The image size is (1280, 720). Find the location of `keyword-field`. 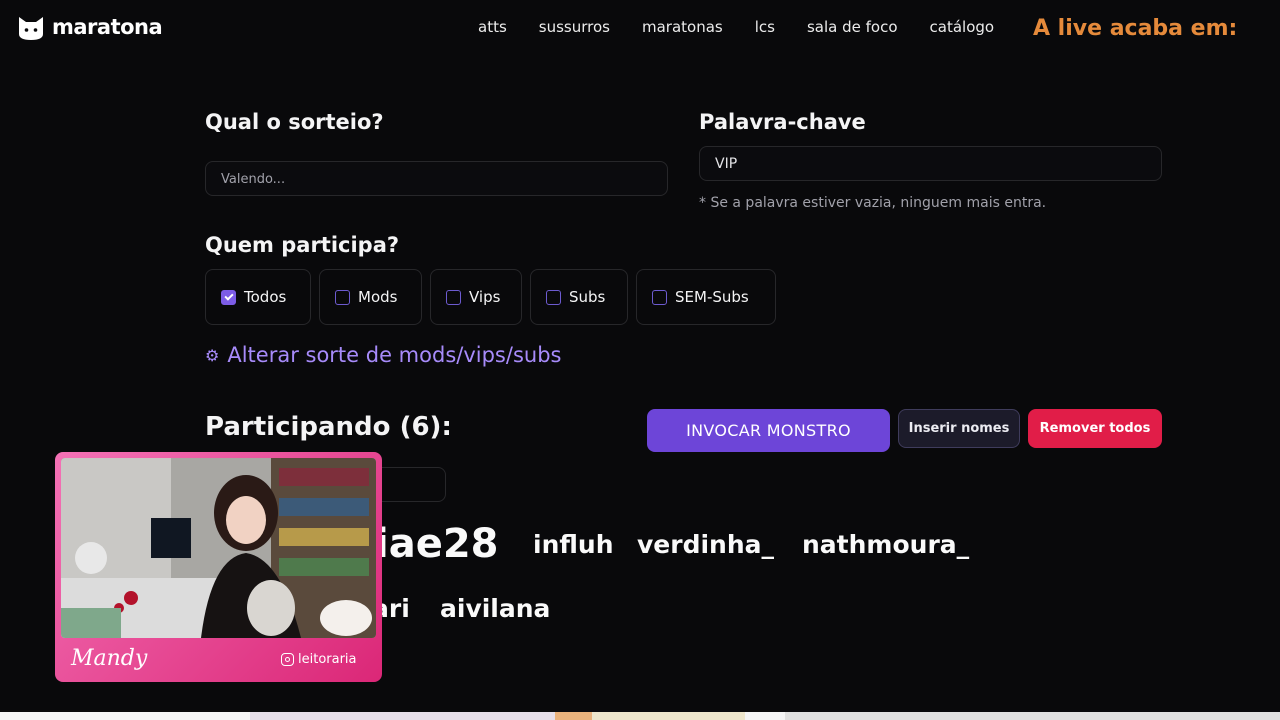

keyword-field is located at coordinates (930, 163).